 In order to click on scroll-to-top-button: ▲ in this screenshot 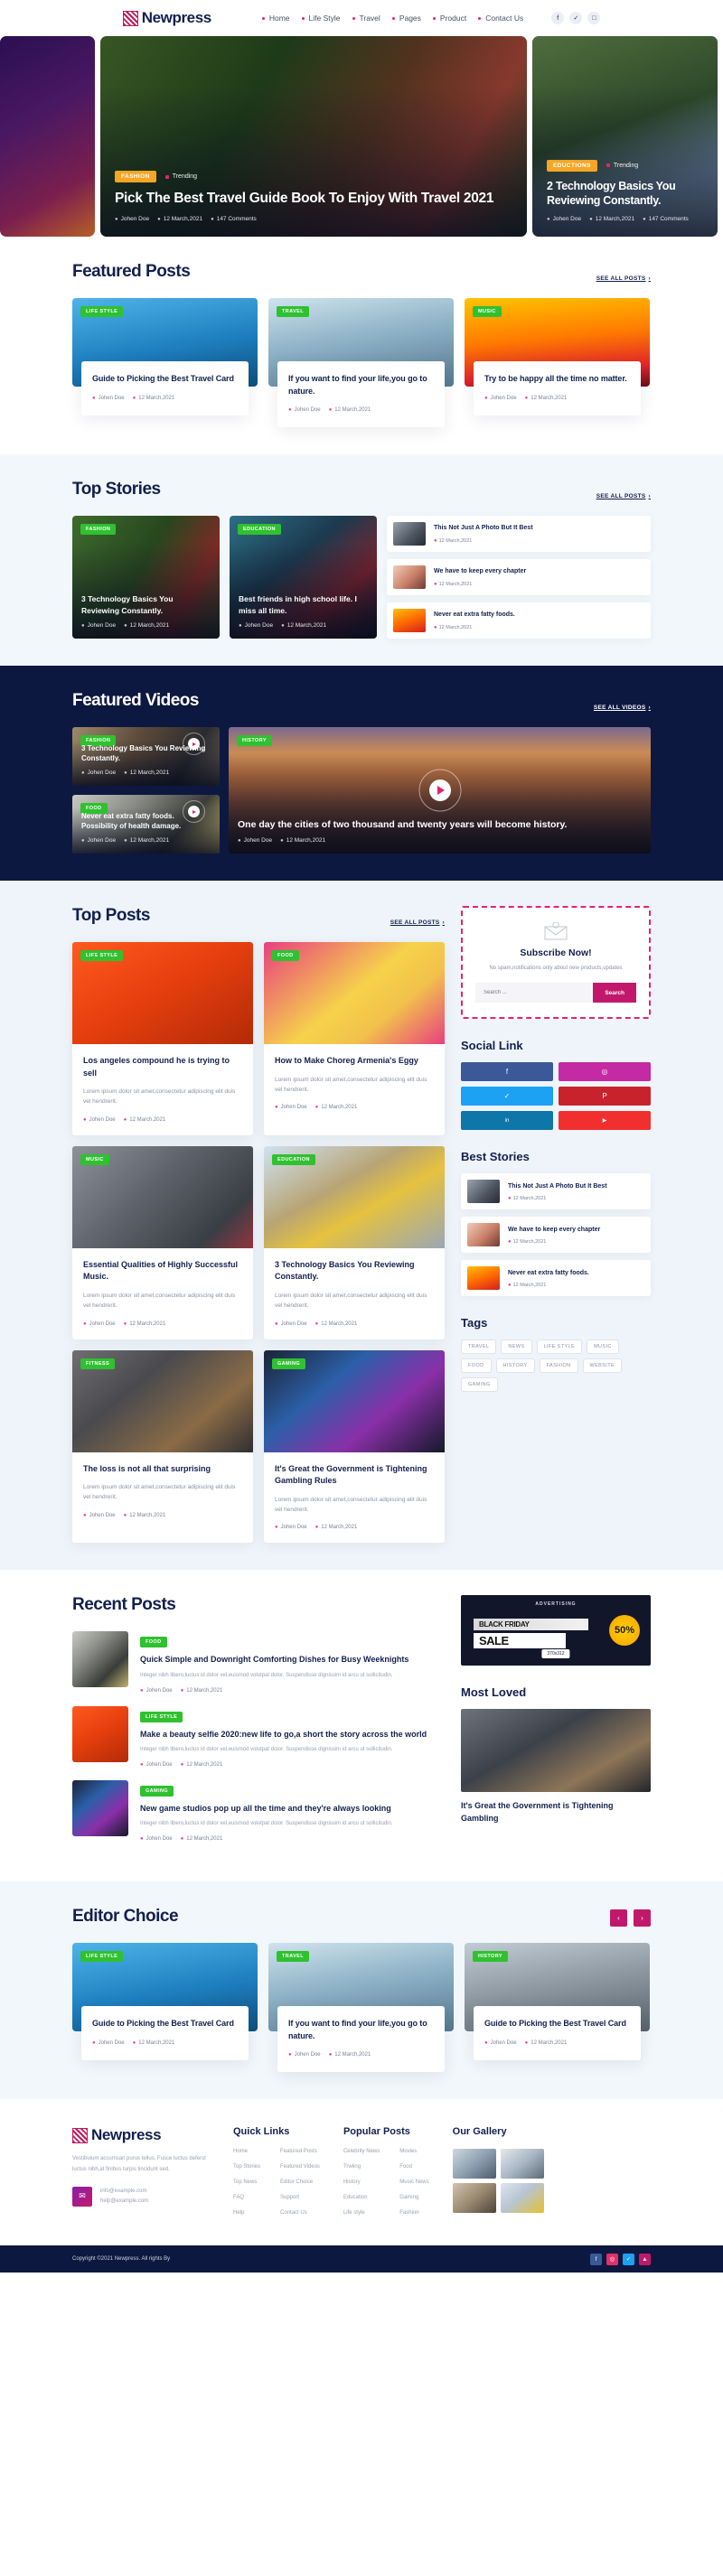, I will do `click(645, 2259)`.